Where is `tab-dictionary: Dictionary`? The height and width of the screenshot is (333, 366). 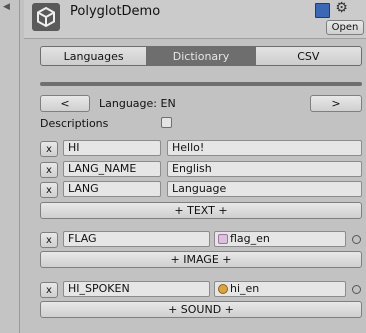 tab-dictionary: Dictionary is located at coordinates (201, 56).